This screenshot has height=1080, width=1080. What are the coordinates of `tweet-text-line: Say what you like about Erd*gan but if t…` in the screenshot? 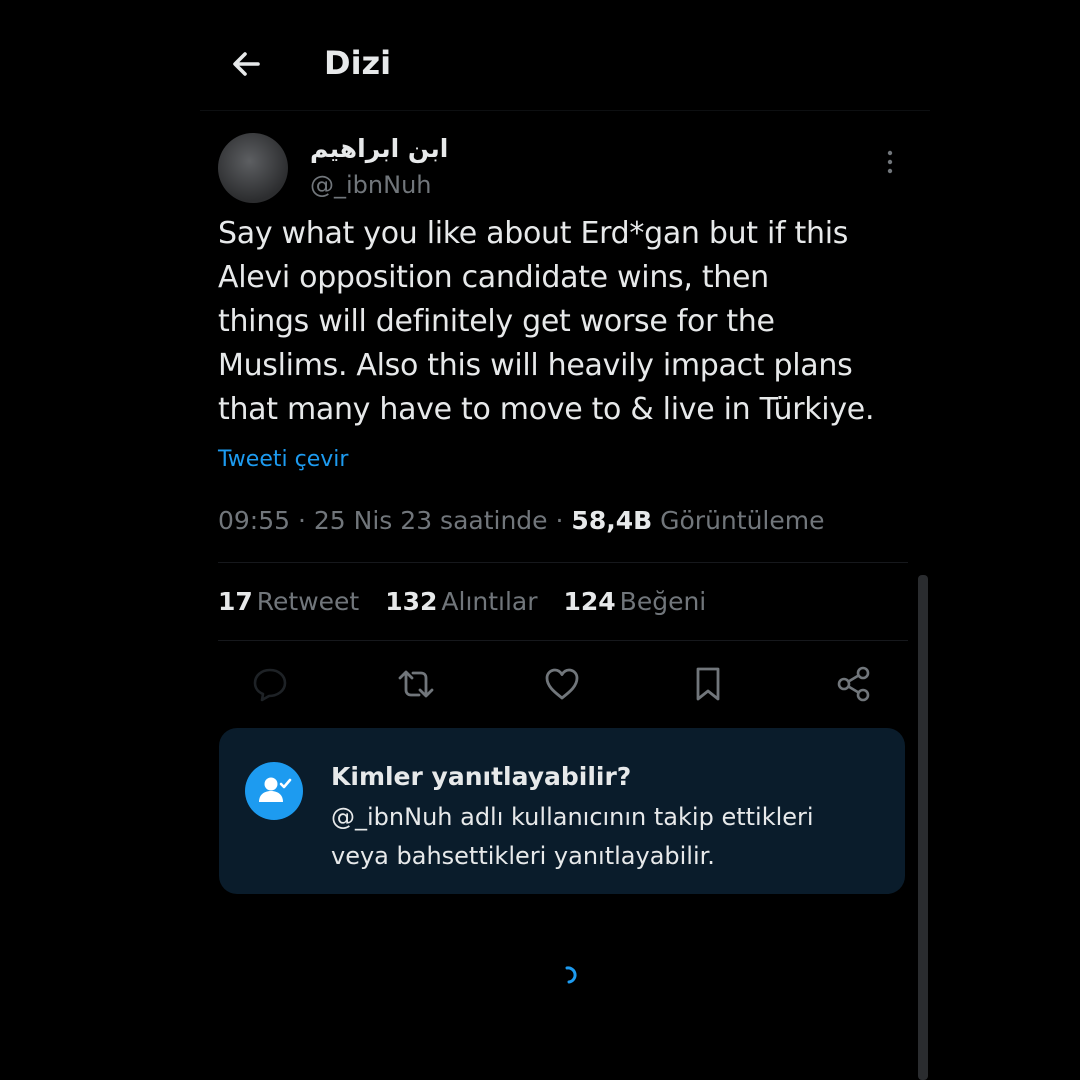 It's located at (533, 233).